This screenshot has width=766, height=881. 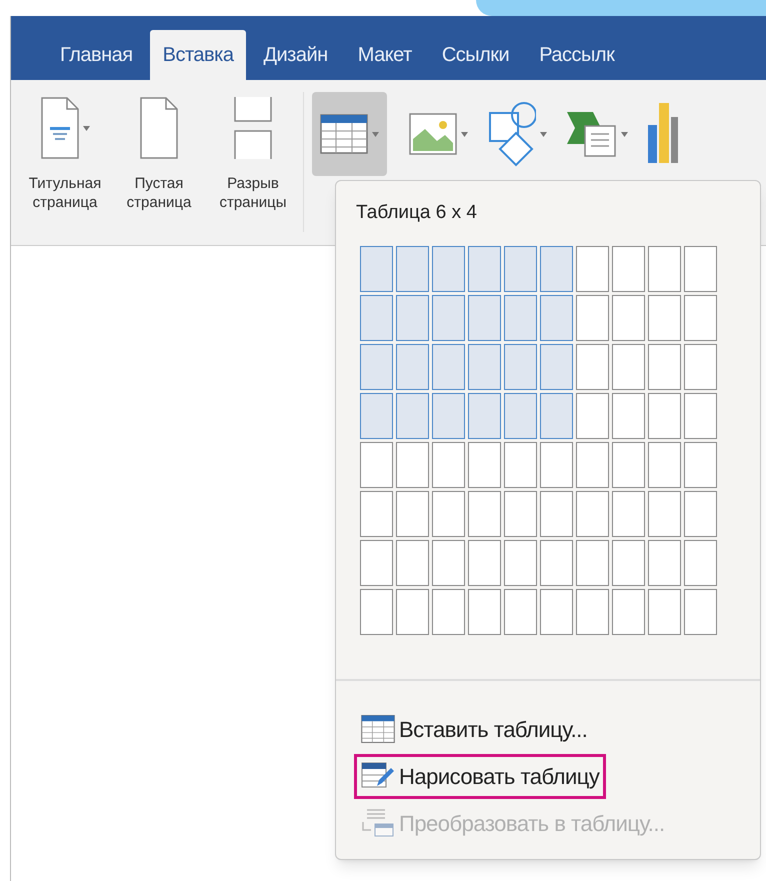 I want to click on page-break-icon, so click(x=253, y=128).